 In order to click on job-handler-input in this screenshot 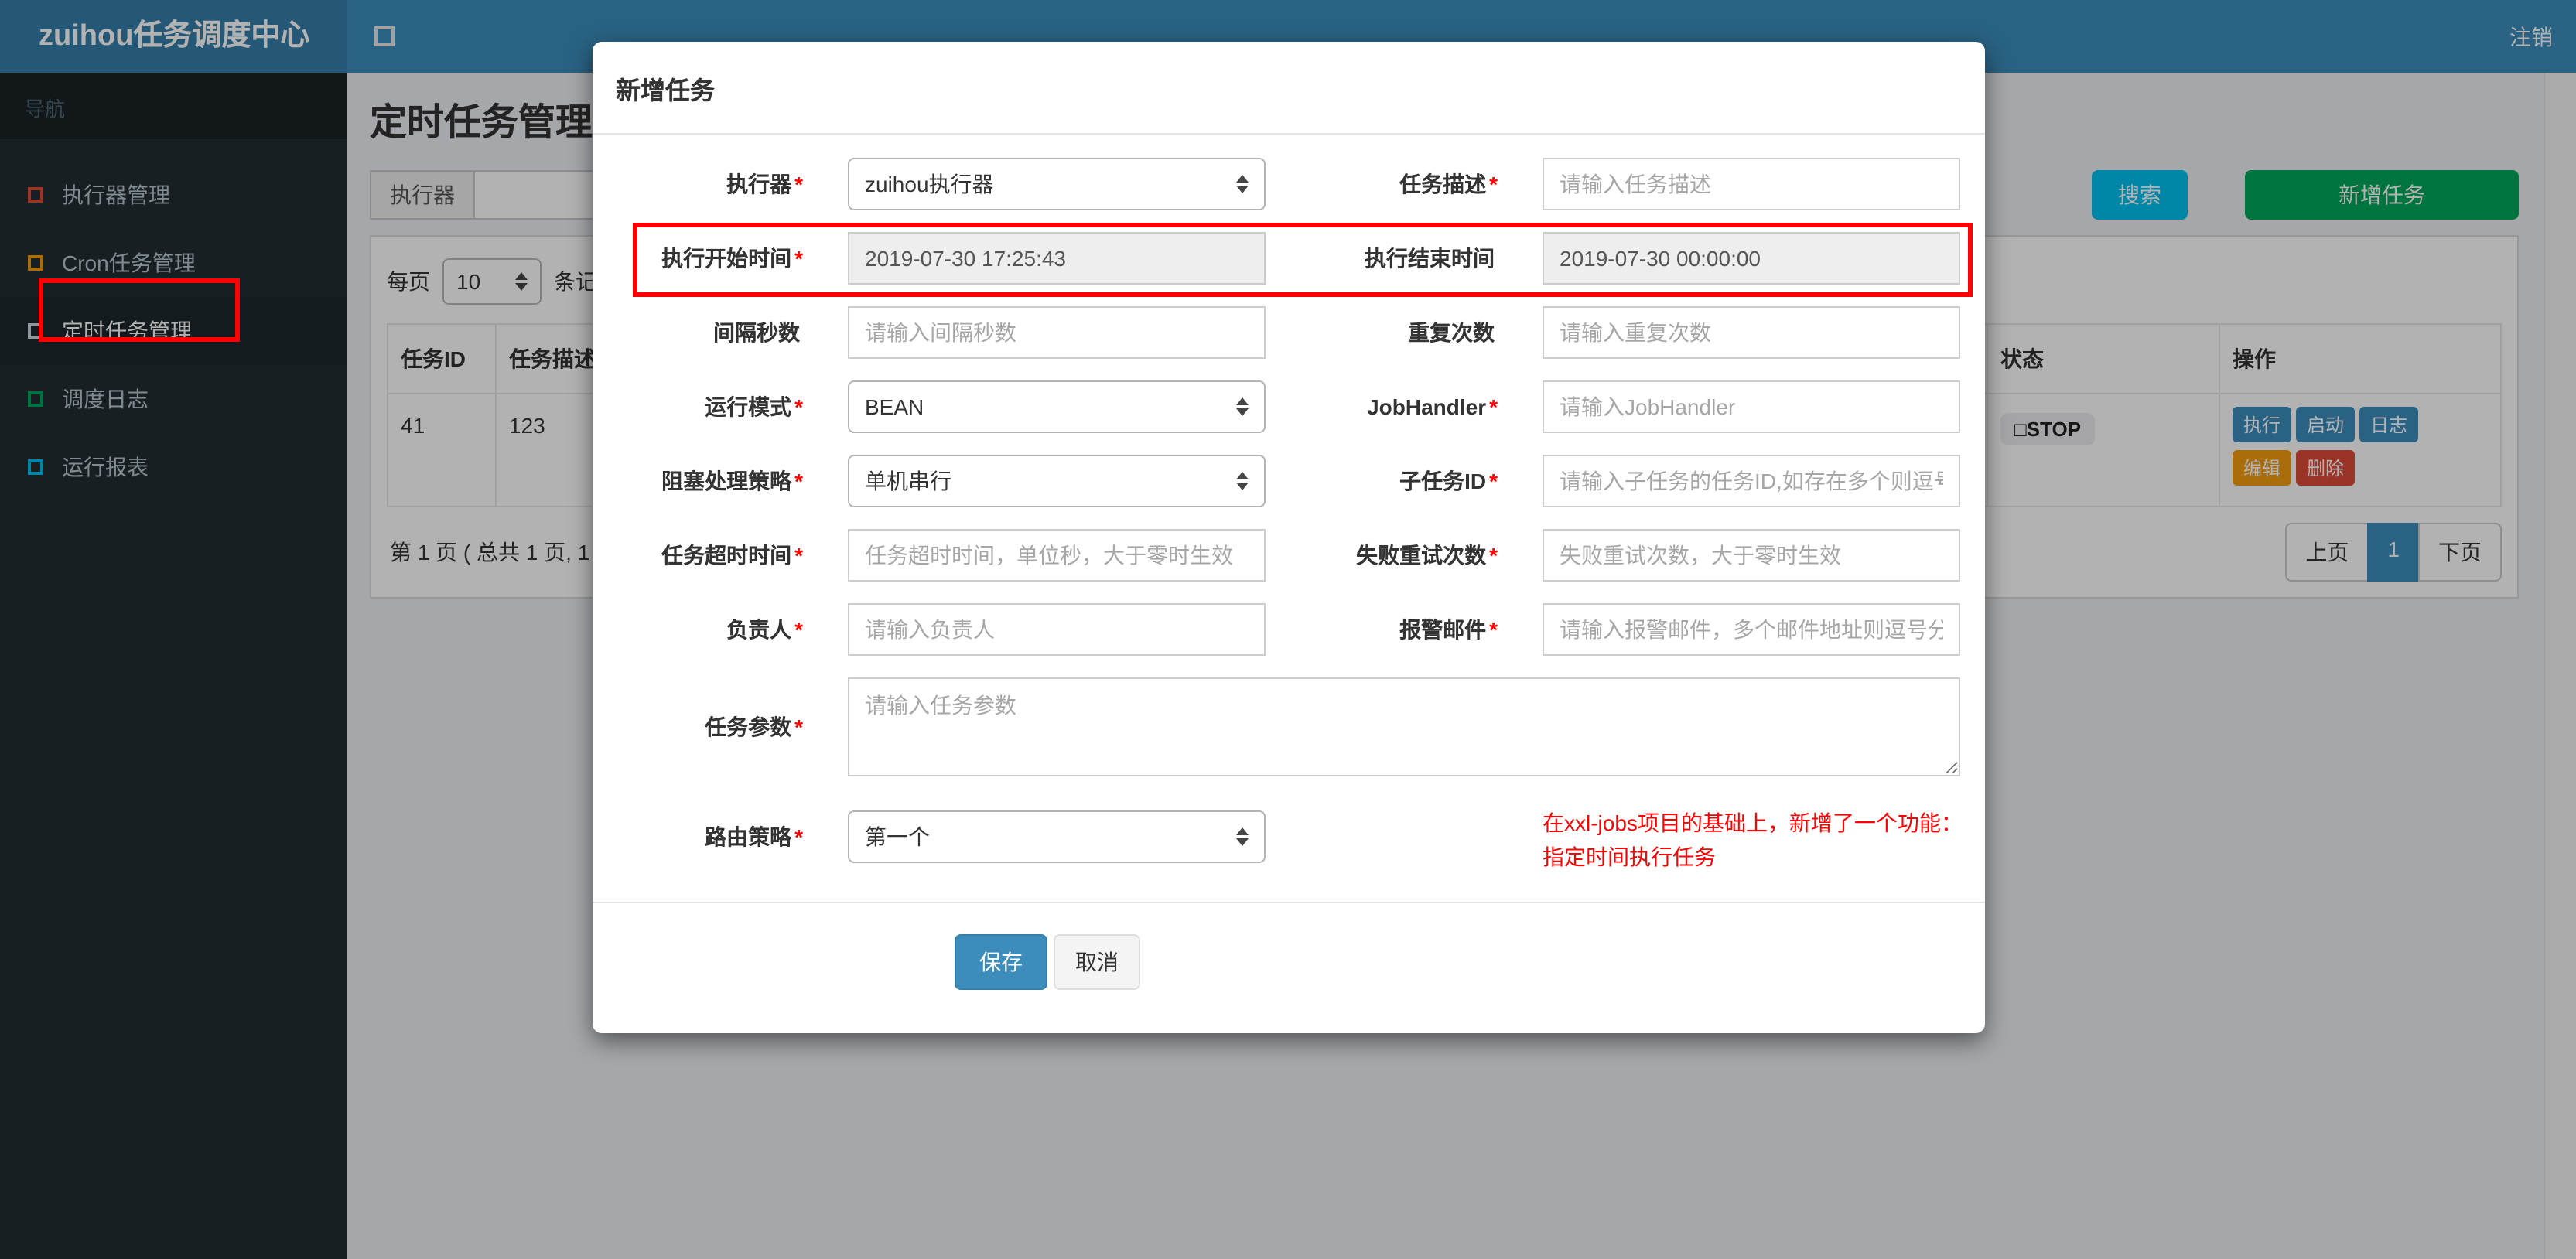, I will do `click(1751, 407)`.